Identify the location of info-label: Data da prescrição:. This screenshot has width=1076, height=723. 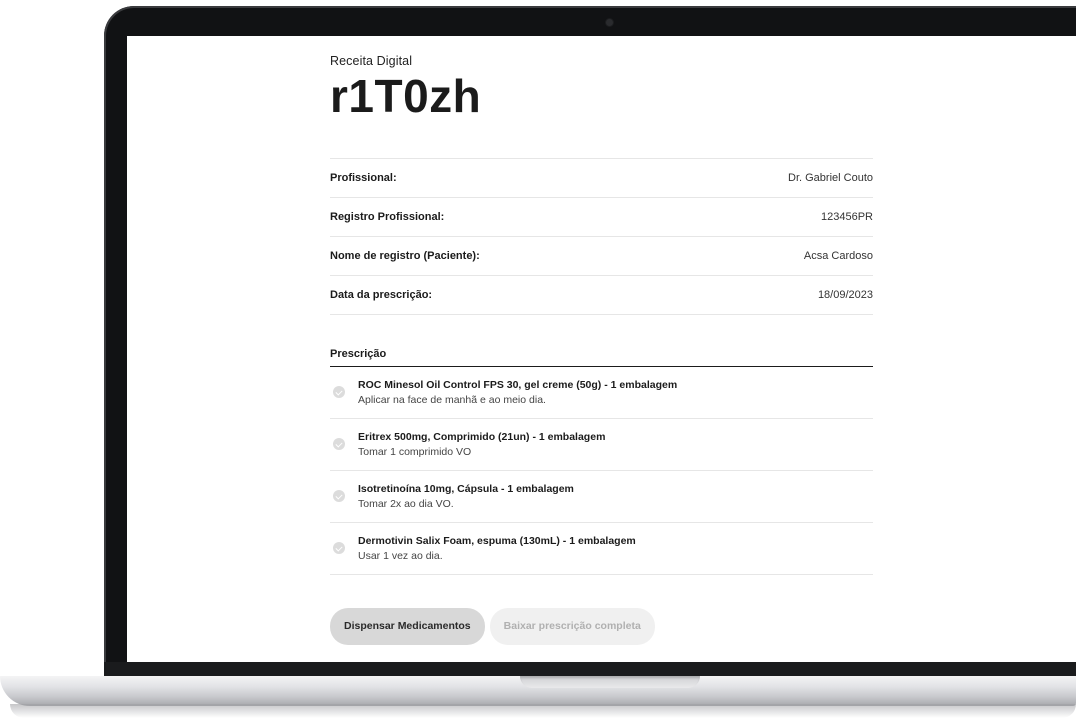
(381, 294).